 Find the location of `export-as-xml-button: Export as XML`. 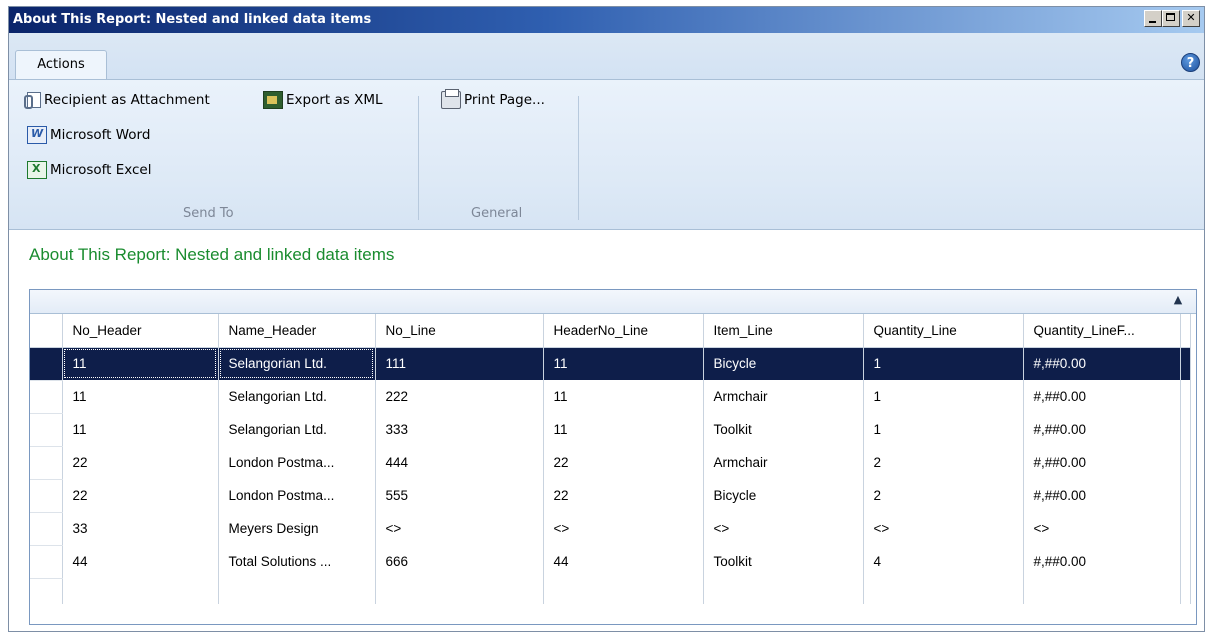

export-as-xml-button: Export as XML is located at coordinates (323, 100).